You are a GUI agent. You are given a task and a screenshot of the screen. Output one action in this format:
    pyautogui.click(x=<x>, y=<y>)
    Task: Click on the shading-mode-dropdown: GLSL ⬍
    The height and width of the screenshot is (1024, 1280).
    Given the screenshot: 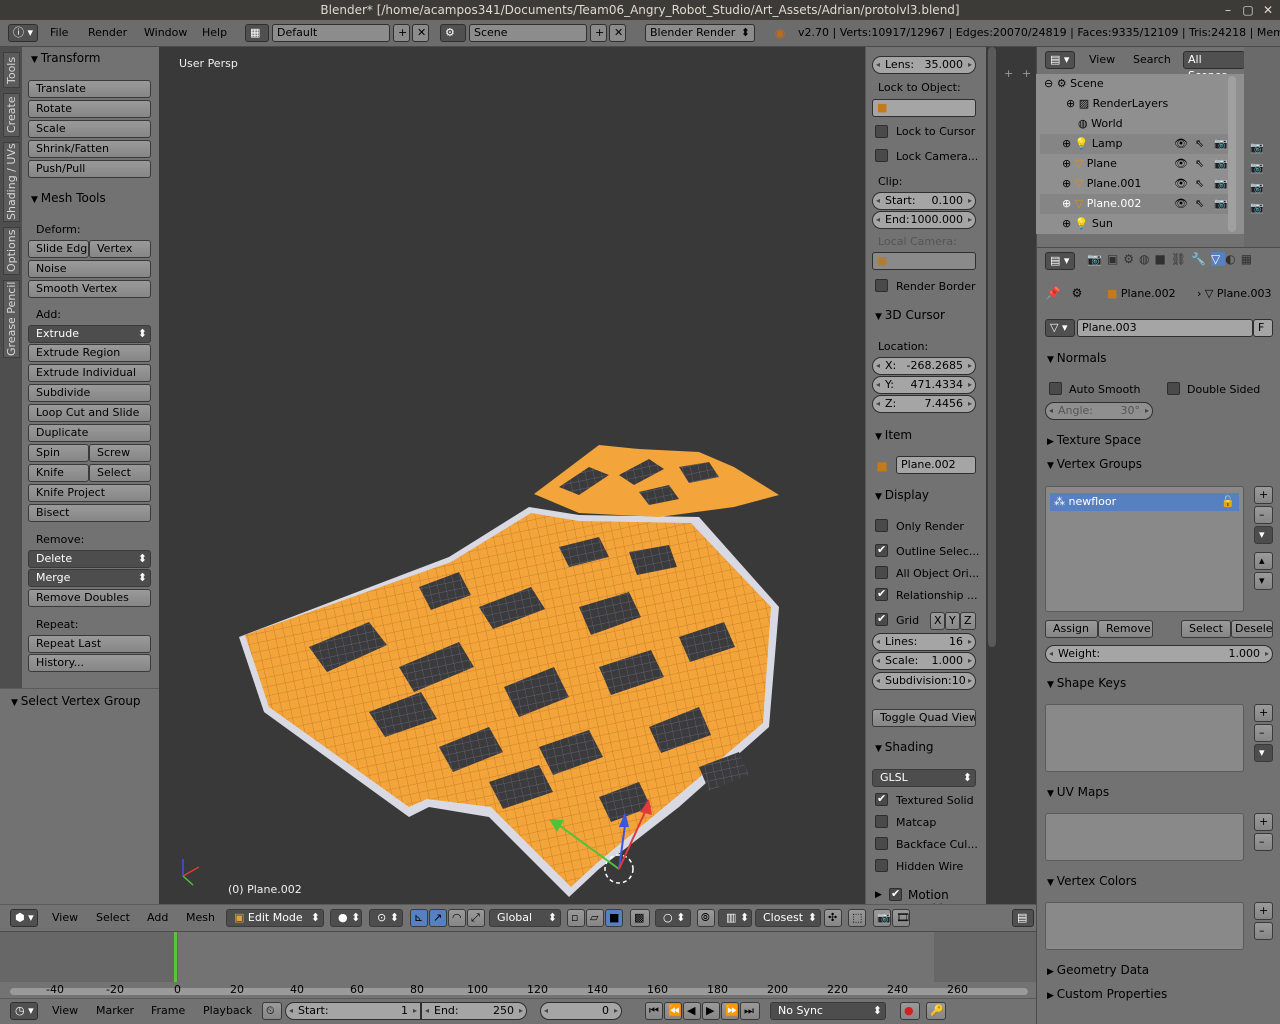 What is the action you would take?
    pyautogui.click(x=924, y=778)
    